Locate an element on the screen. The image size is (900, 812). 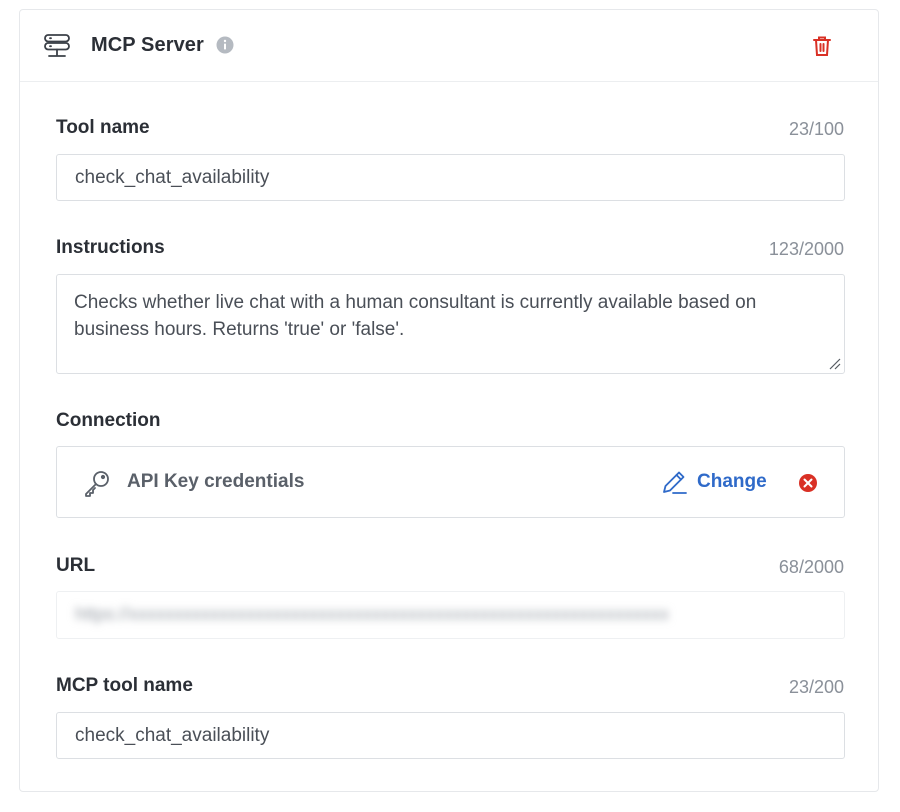
connection-box: API Key credentials Change is located at coordinates (450, 482).